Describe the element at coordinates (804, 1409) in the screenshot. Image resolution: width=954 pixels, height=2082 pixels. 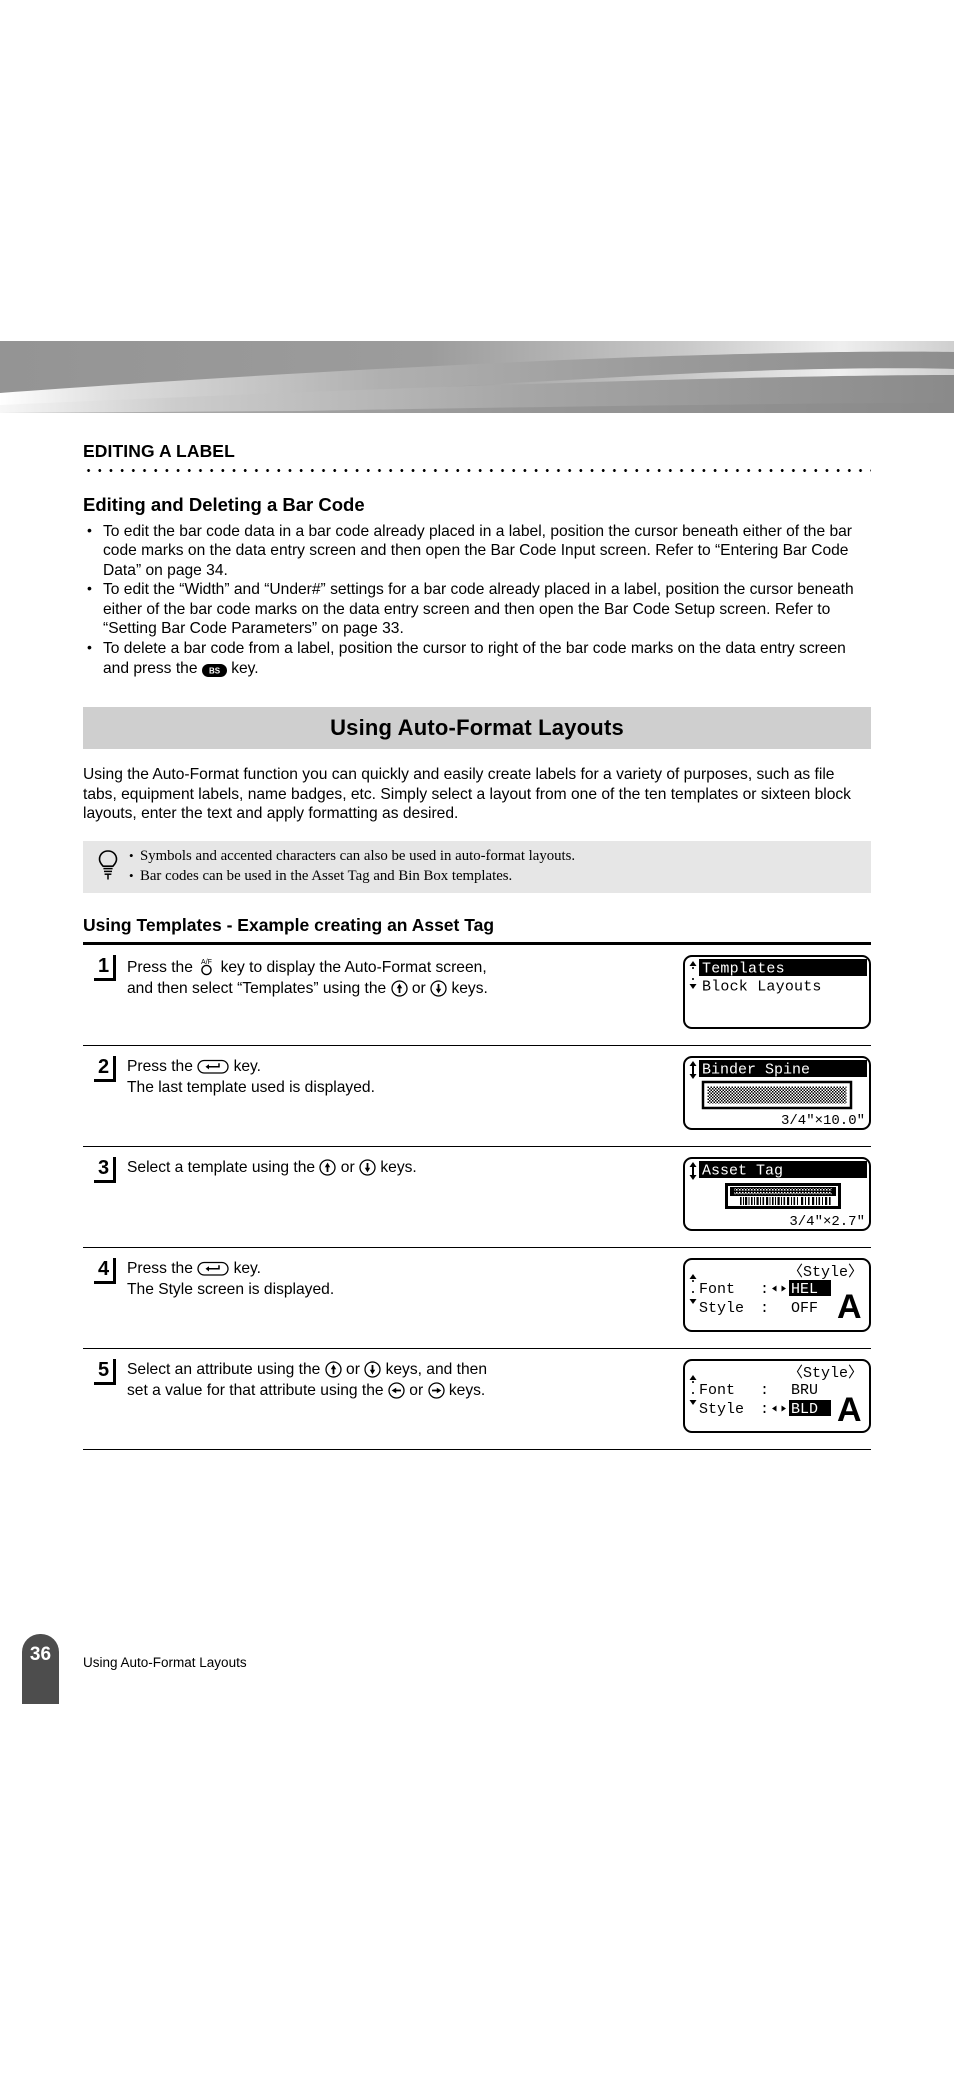
I see `lcd-value-text: BLD` at that location.